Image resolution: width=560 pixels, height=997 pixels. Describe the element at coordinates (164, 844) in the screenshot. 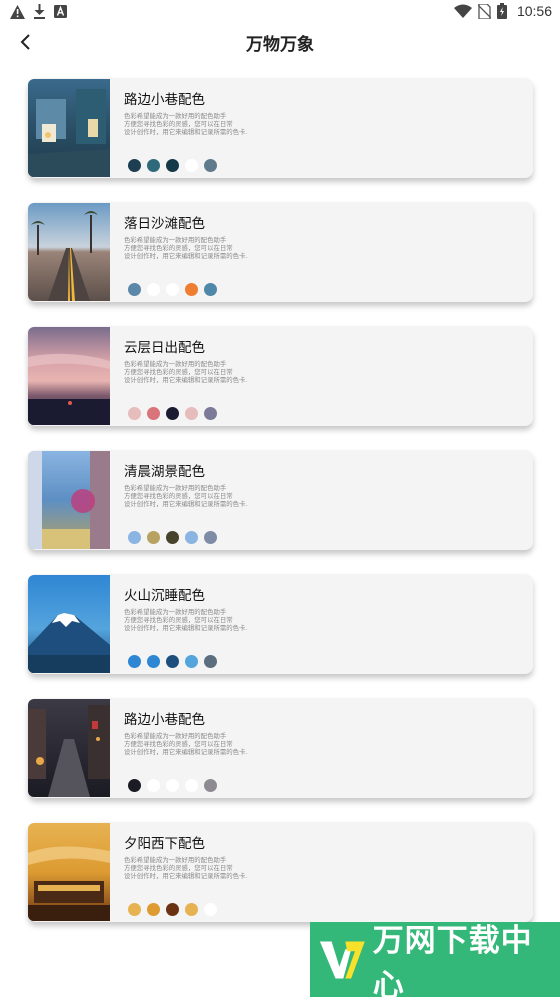

I see `card-title: 夕阳西下配色` at that location.